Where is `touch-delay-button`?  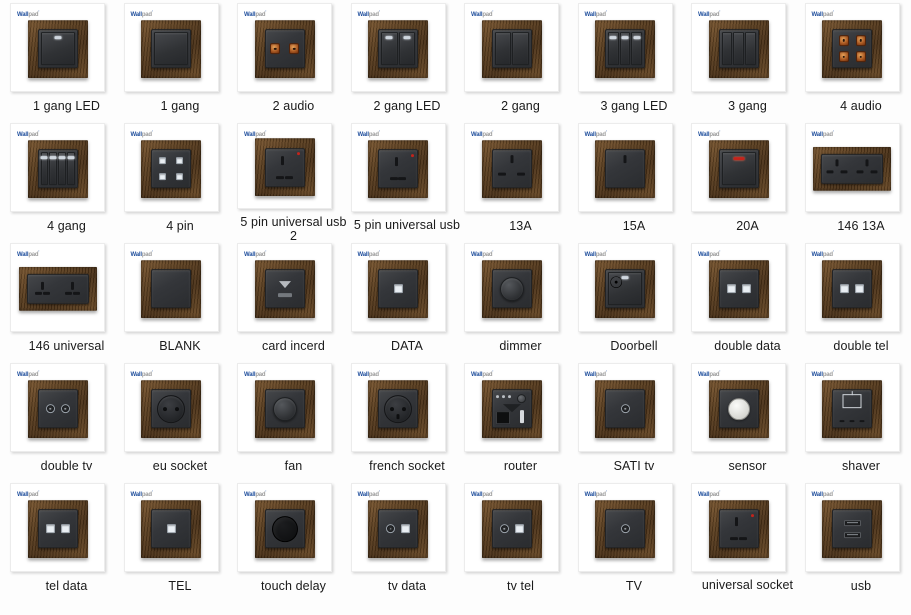
touch-delay-button is located at coordinates (284, 528).